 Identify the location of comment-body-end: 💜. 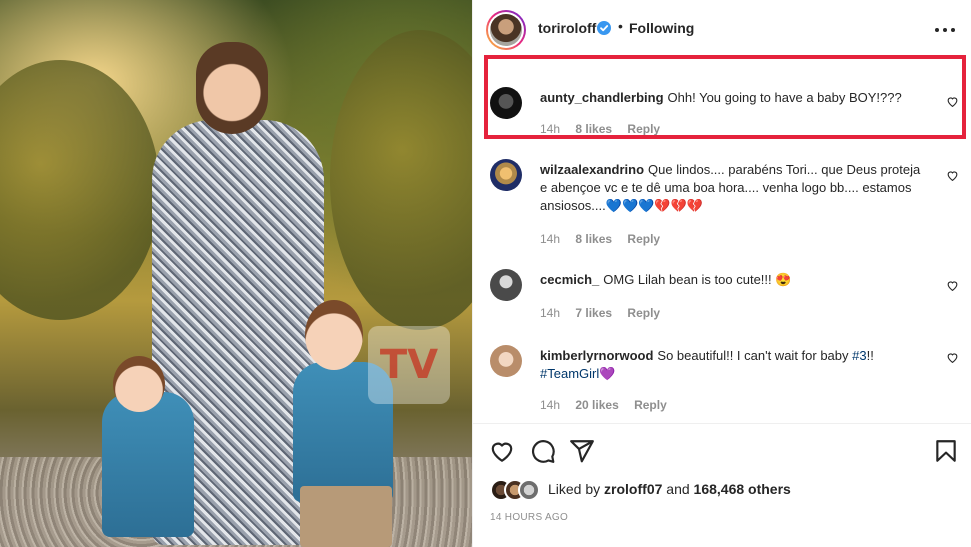
(607, 373).